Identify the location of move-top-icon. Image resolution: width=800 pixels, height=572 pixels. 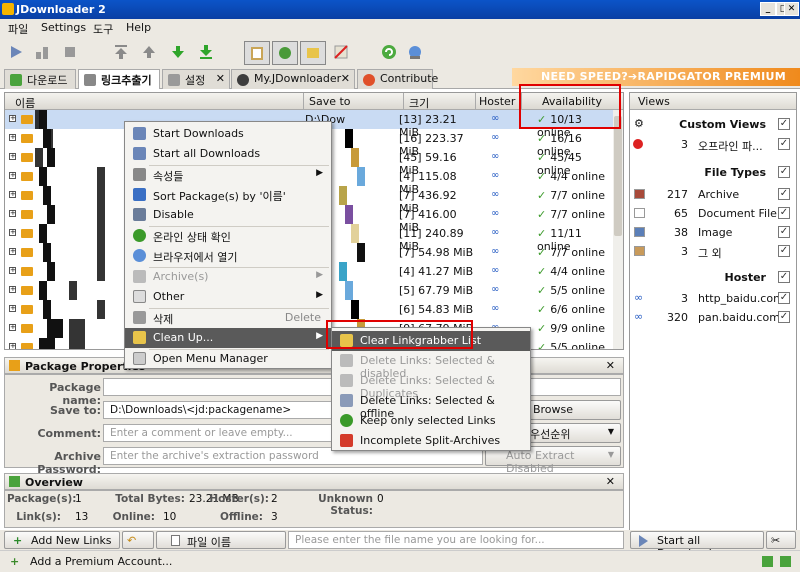
(121, 52).